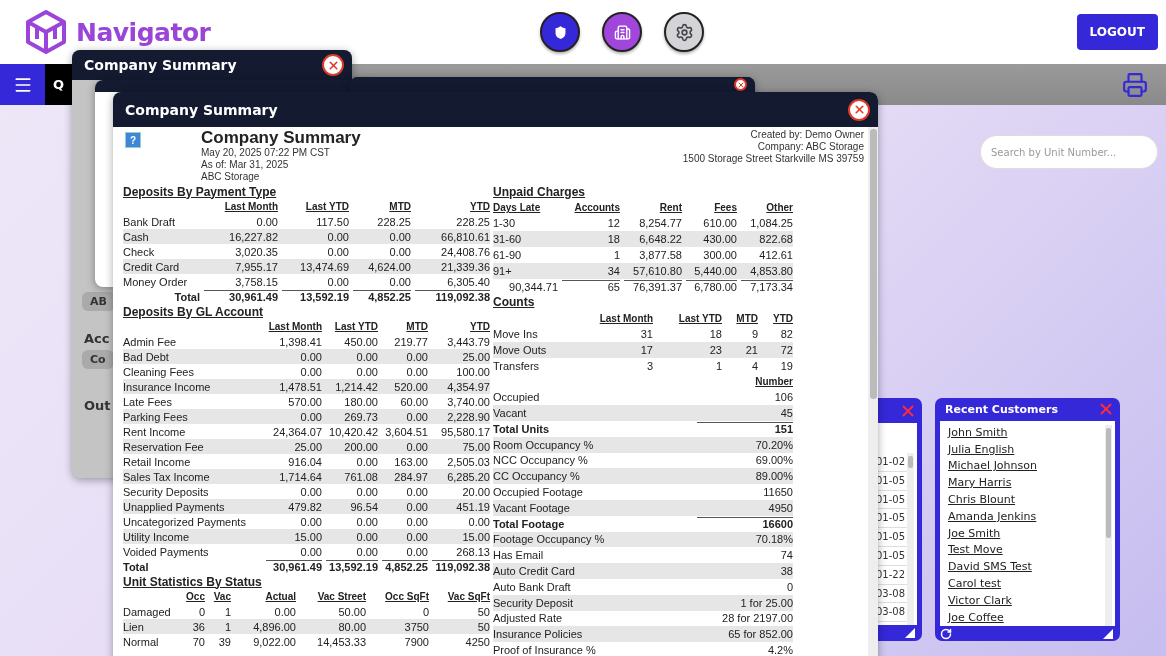 Image resolution: width=1166 pixels, height=656 pixels. I want to click on table-cell-text: 20.00, so click(475, 491).